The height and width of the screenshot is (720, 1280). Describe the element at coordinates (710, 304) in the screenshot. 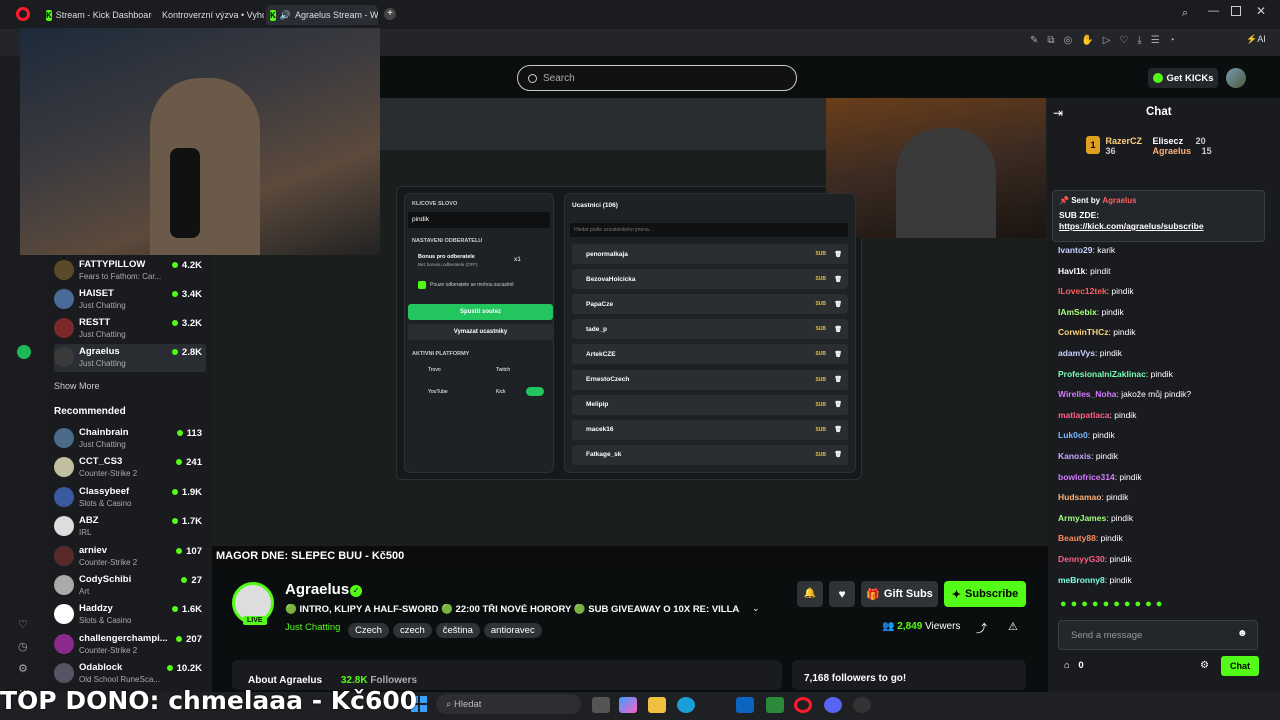

I see `participant-row: PapaCze SUB 🗑` at that location.